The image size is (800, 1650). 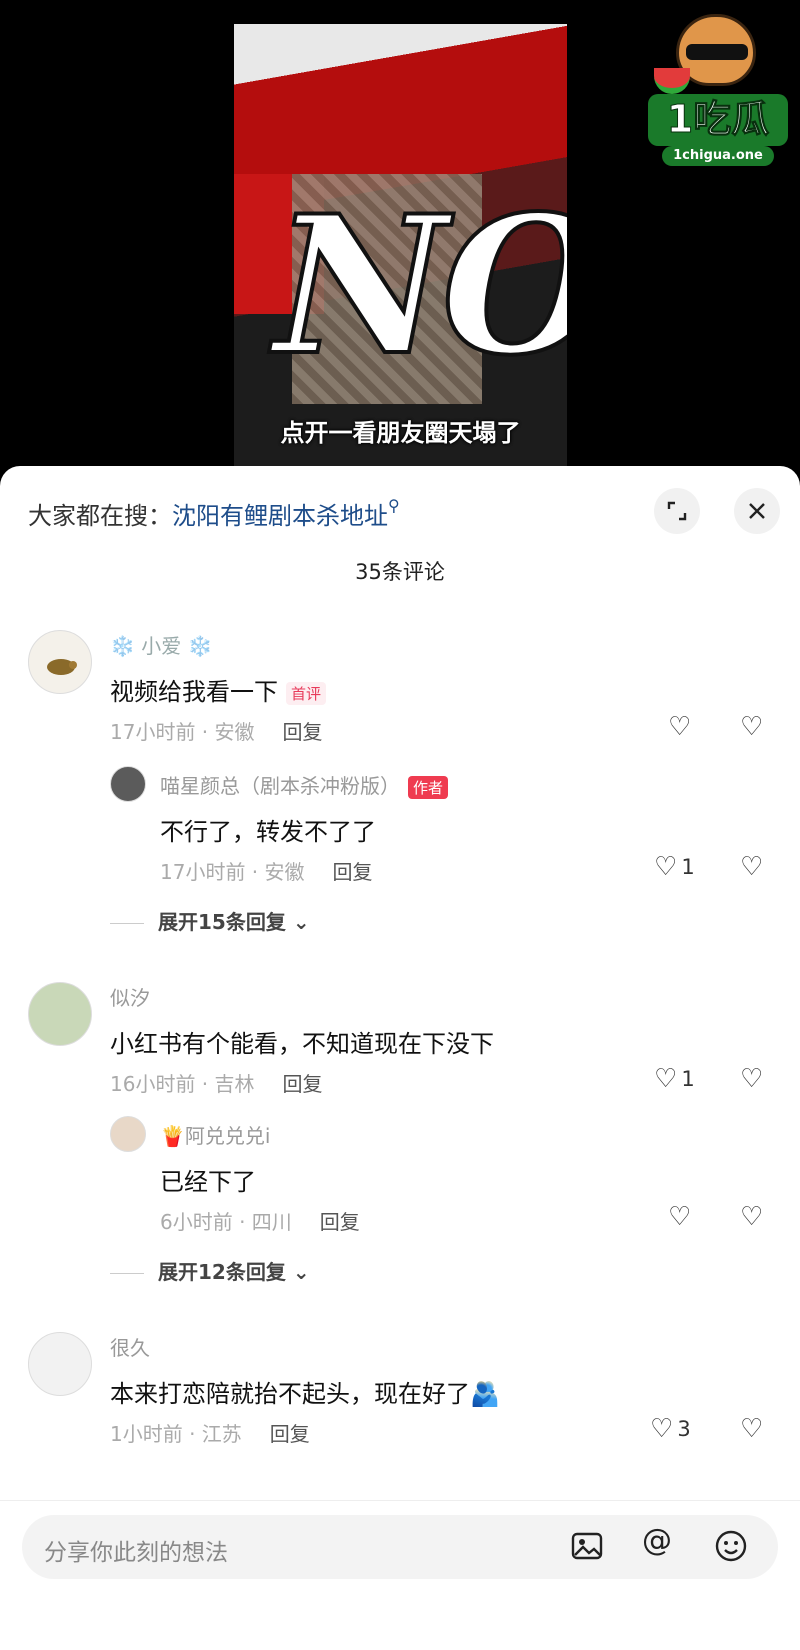 I want to click on video-caption: 点开一看朋友圈天塌了, so click(x=400, y=433).